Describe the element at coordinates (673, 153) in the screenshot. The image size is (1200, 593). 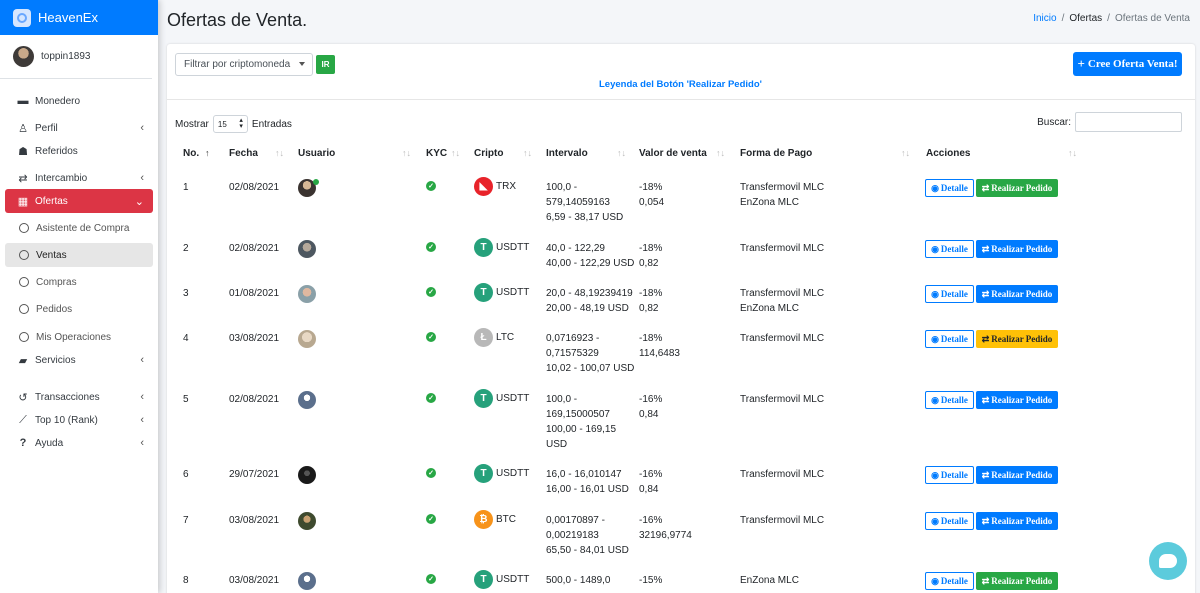
I see `col-valor: Valor de venta` at that location.